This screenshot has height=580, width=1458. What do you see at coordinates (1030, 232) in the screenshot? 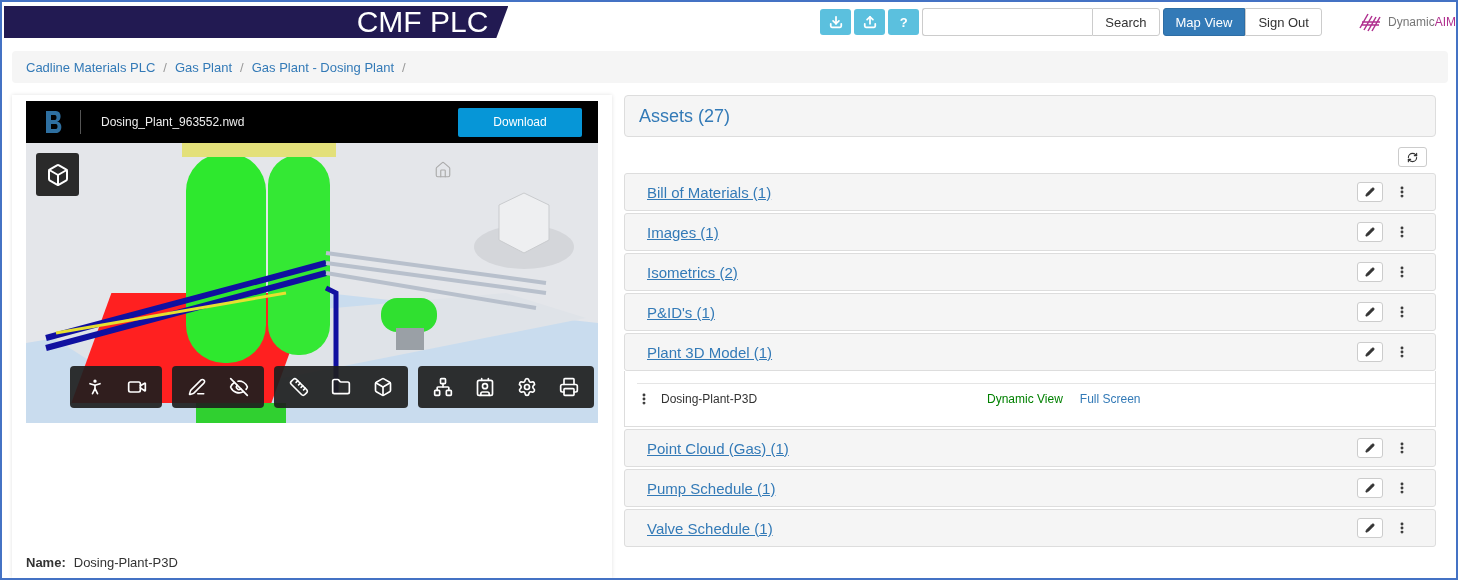
I see `asset-group-header: Images (1)` at bounding box center [1030, 232].